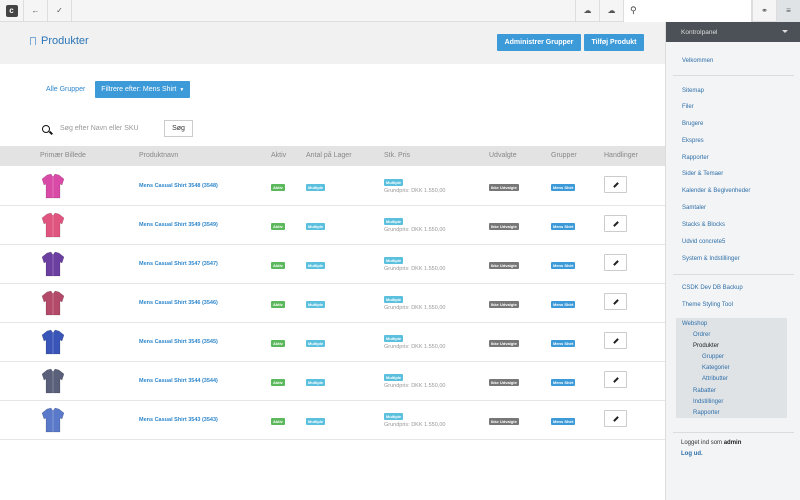 This screenshot has width=800, height=500. Describe the element at coordinates (764, 11) in the screenshot. I see `share-icon: ⚭` at that location.